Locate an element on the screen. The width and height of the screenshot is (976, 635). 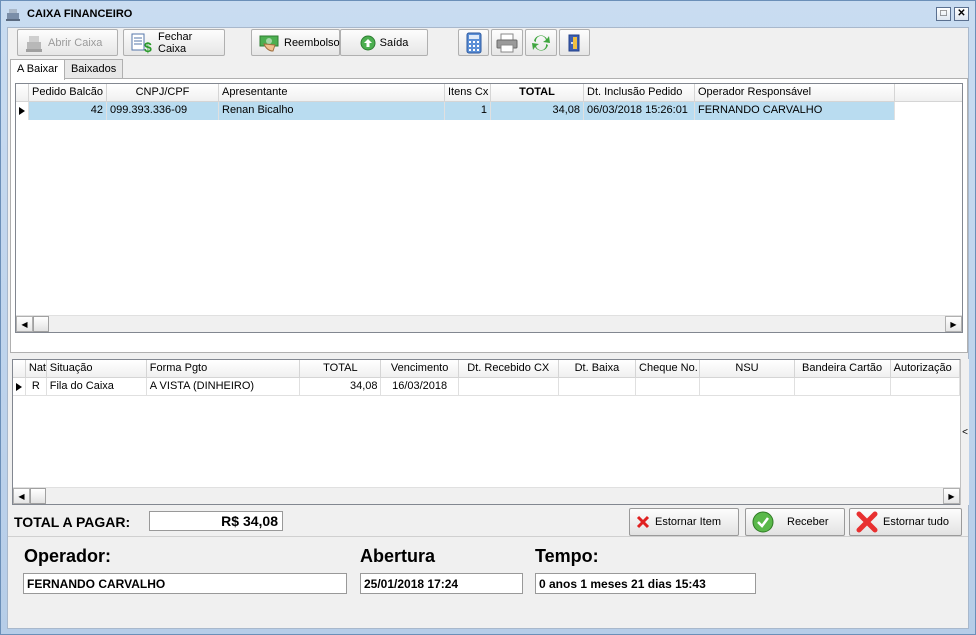
col-forma: Forma Pgto is located at coordinates (224, 368).